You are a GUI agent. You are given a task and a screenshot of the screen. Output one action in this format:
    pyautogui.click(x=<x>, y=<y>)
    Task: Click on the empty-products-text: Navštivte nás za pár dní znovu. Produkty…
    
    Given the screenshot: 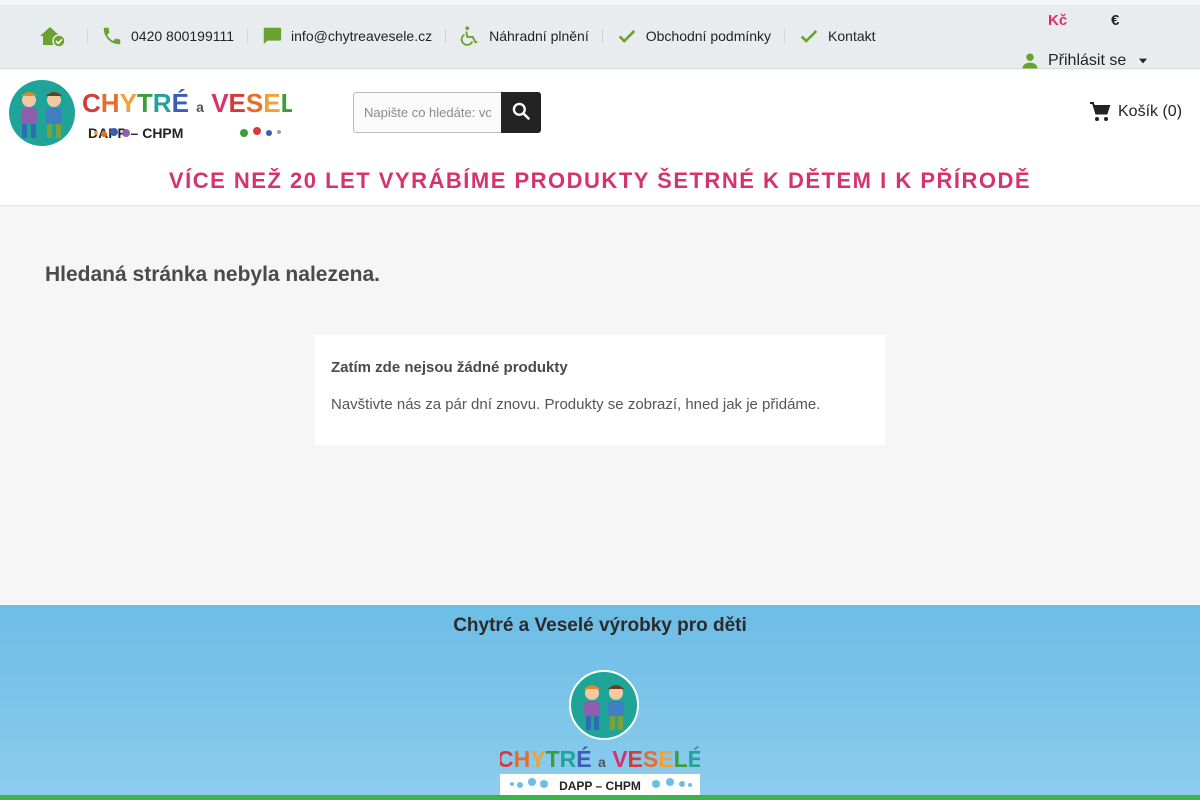 What is the action you would take?
    pyautogui.click(x=576, y=404)
    